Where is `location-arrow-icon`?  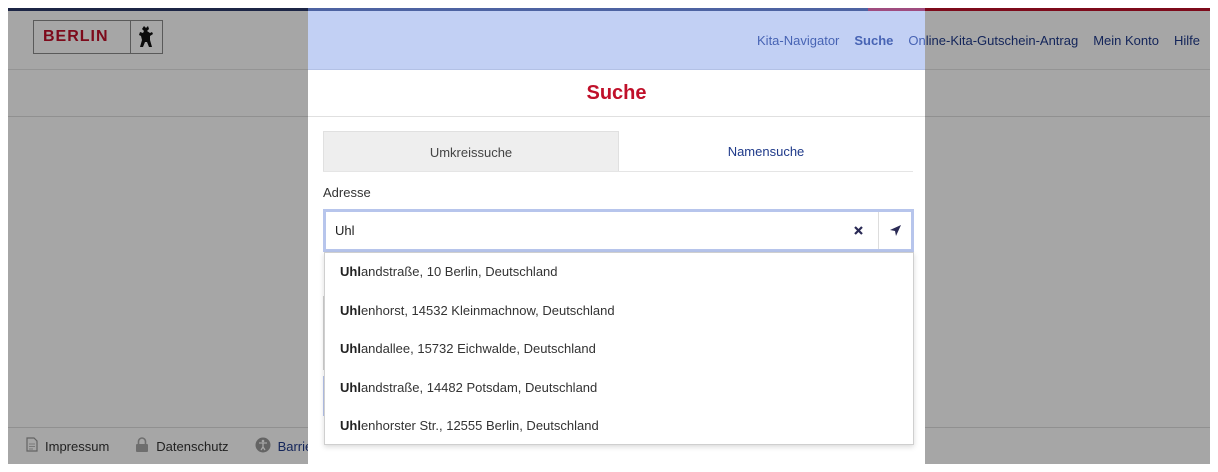
location-arrow-icon is located at coordinates (894, 230).